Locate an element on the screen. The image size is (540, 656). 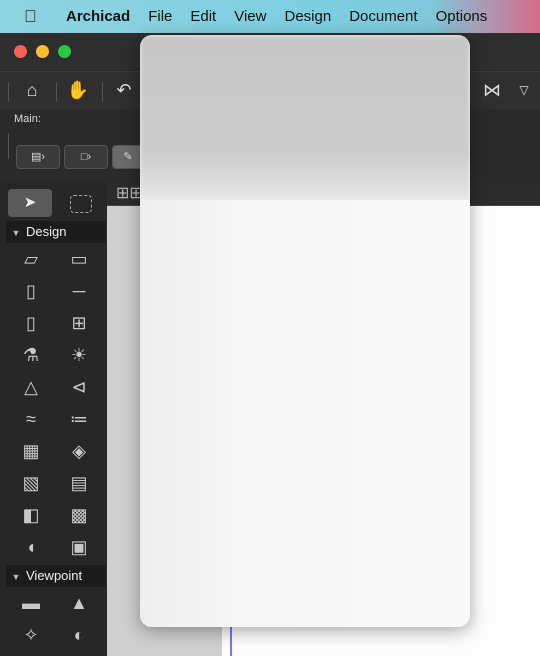
railing-icon: ≔ is located at coordinates (79, 419).